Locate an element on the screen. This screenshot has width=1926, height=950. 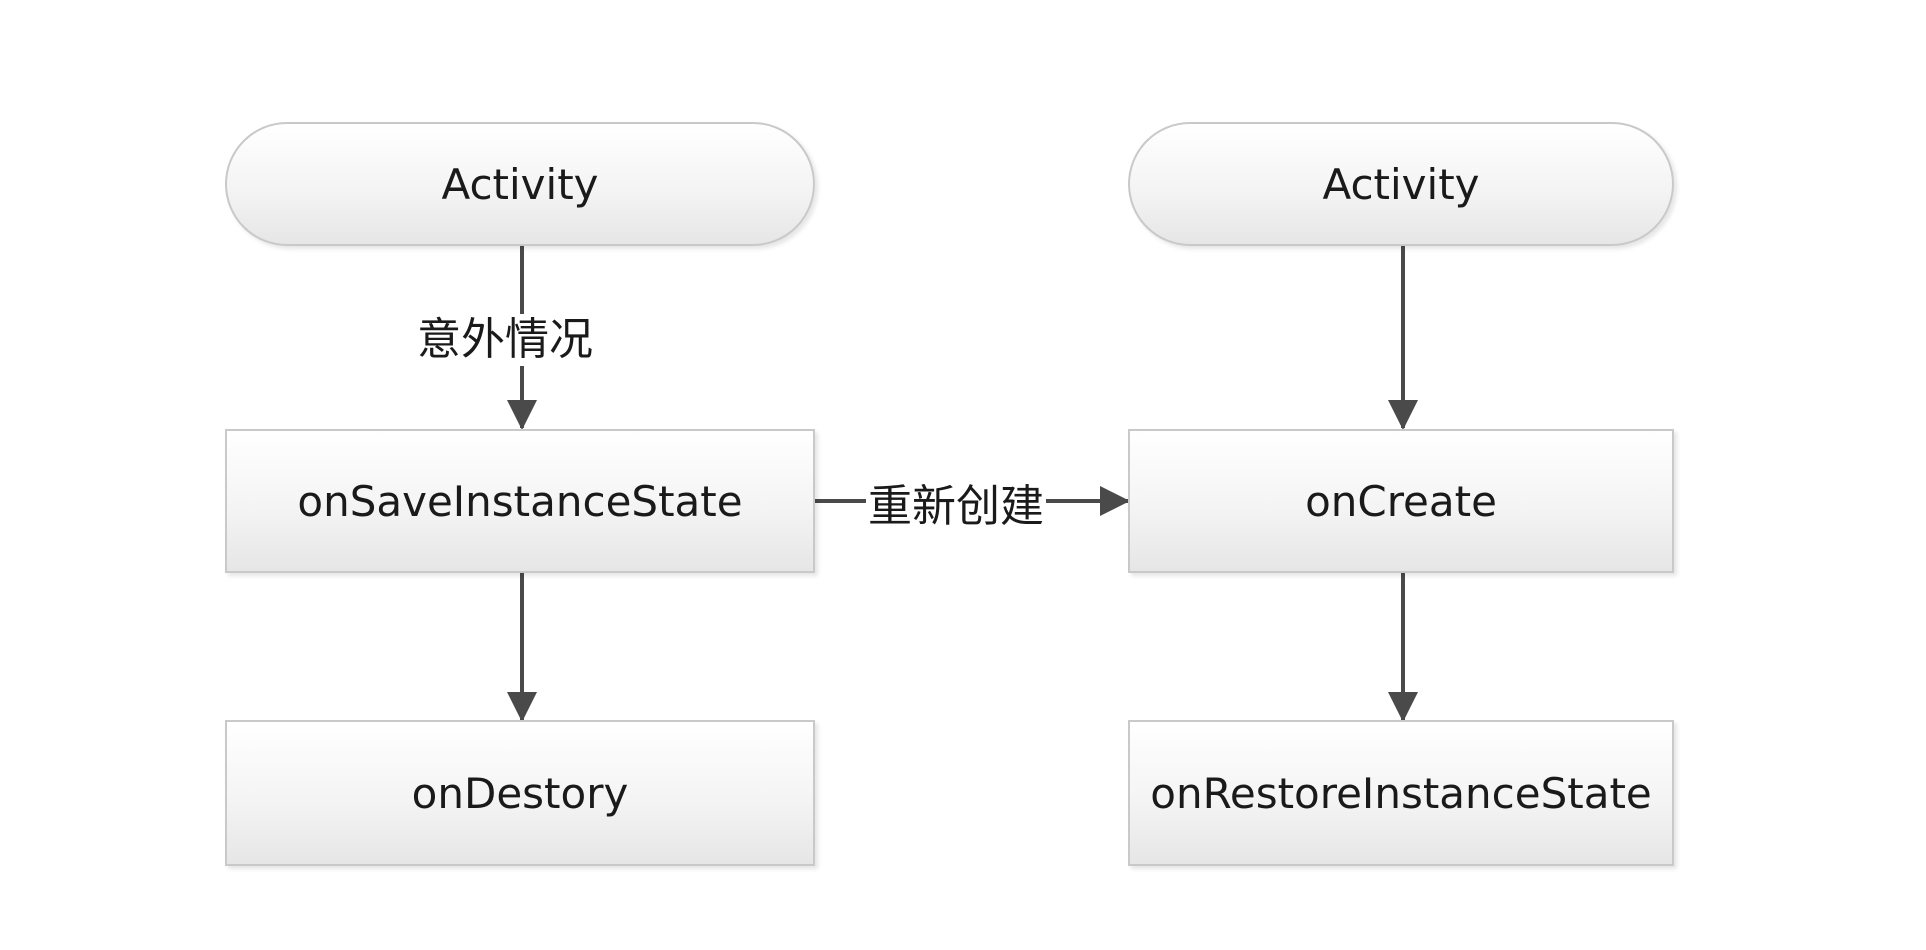
right-activity-node: Activity is located at coordinates (1401, 184).